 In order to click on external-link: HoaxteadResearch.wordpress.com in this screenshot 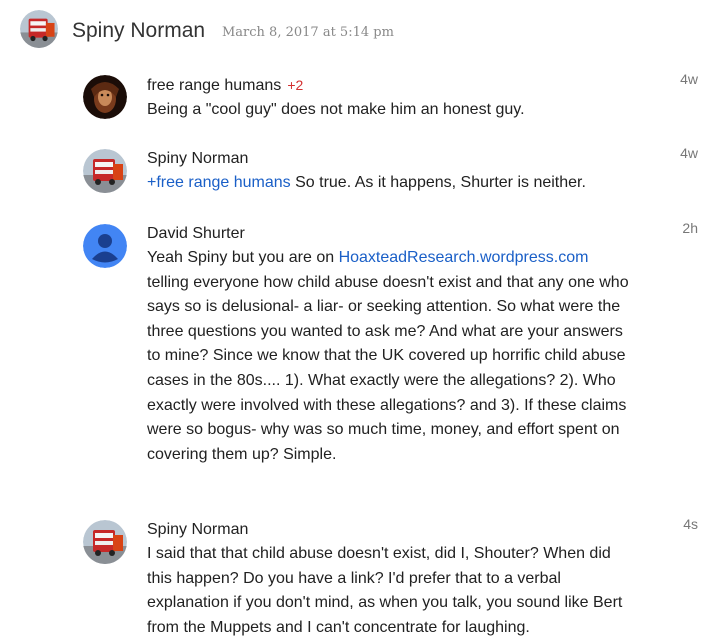, I will do `click(464, 257)`.